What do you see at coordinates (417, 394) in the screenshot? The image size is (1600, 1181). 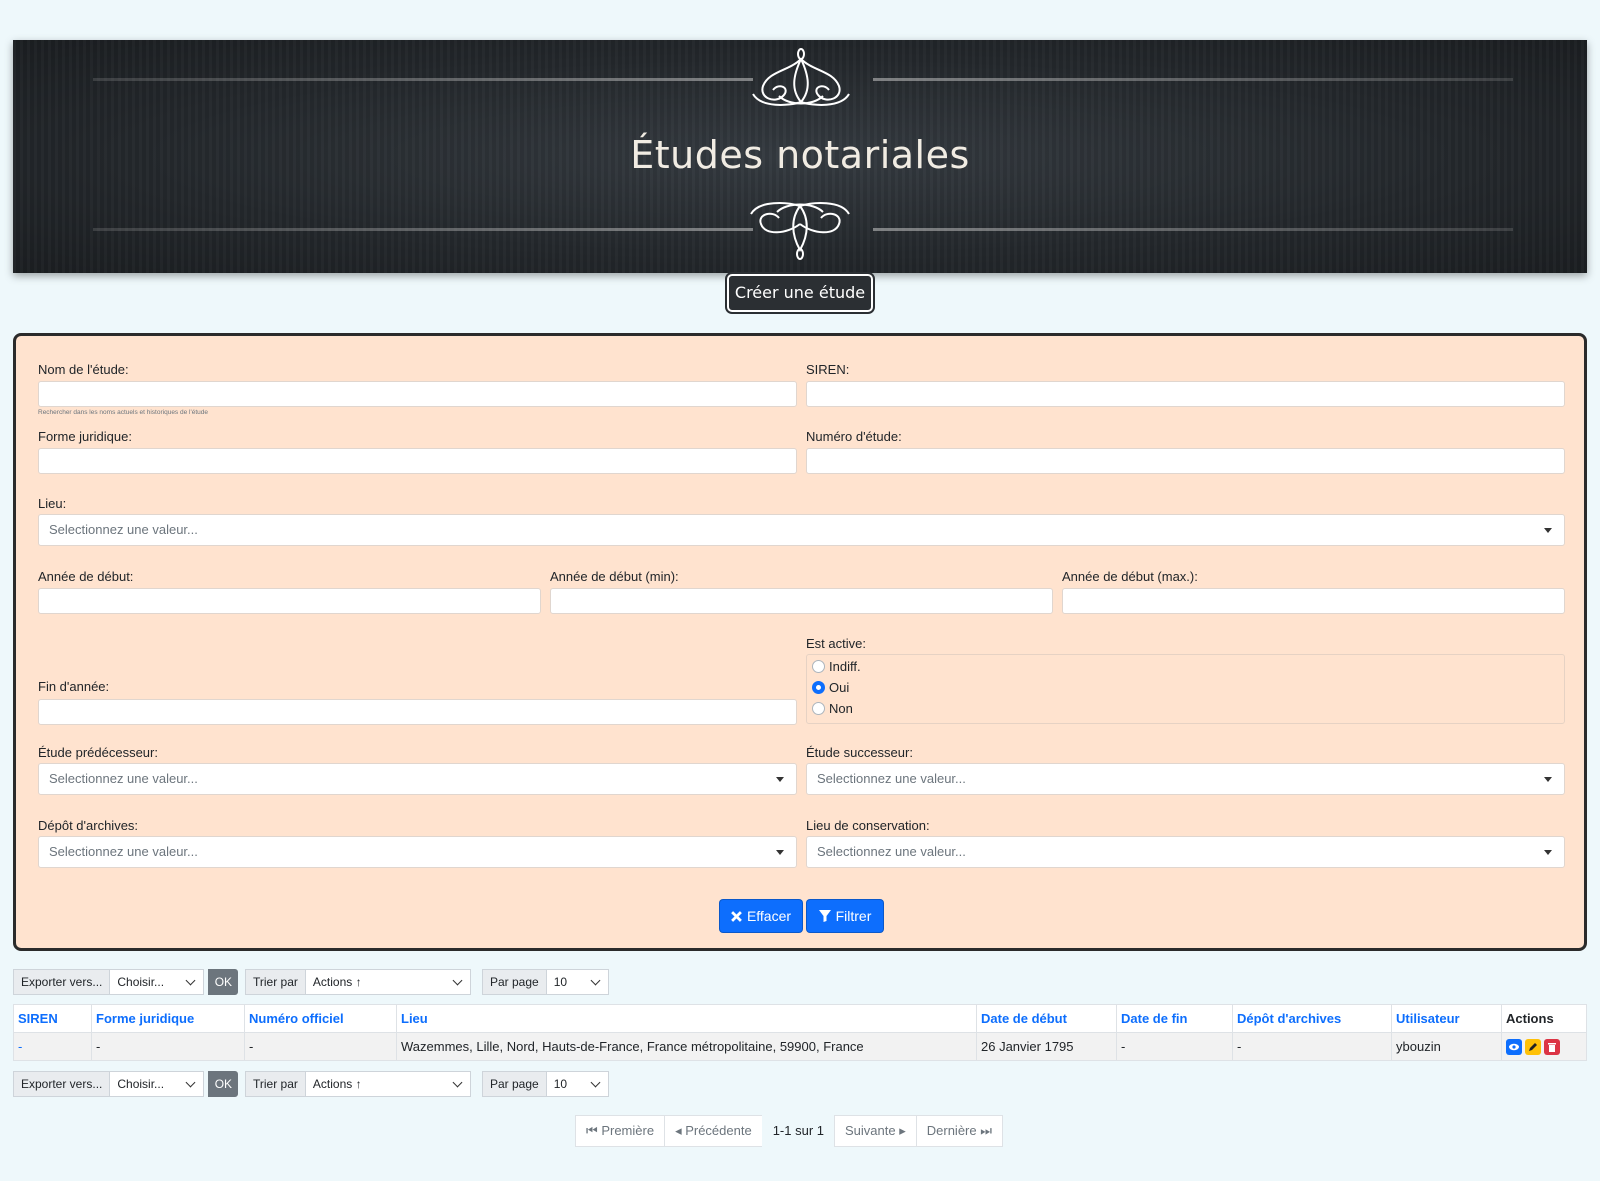 I see `nom-input` at bounding box center [417, 394].